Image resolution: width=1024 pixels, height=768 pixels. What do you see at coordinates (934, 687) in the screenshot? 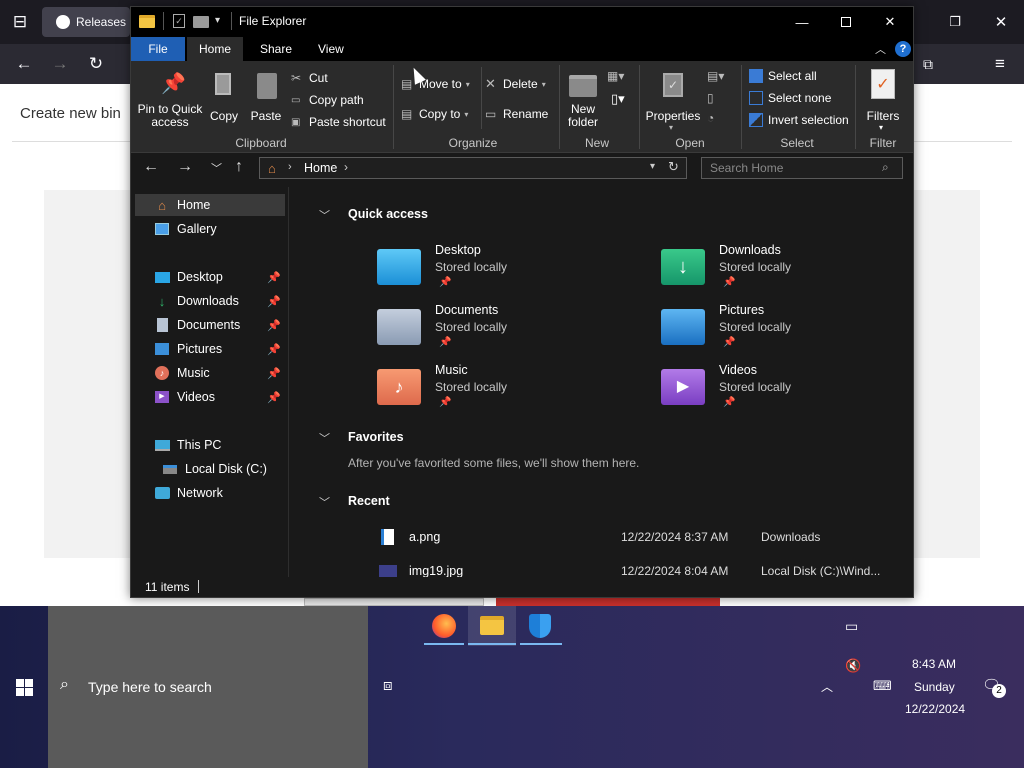
I see `clock-day: Sunday` at bounding box center [934, 687].